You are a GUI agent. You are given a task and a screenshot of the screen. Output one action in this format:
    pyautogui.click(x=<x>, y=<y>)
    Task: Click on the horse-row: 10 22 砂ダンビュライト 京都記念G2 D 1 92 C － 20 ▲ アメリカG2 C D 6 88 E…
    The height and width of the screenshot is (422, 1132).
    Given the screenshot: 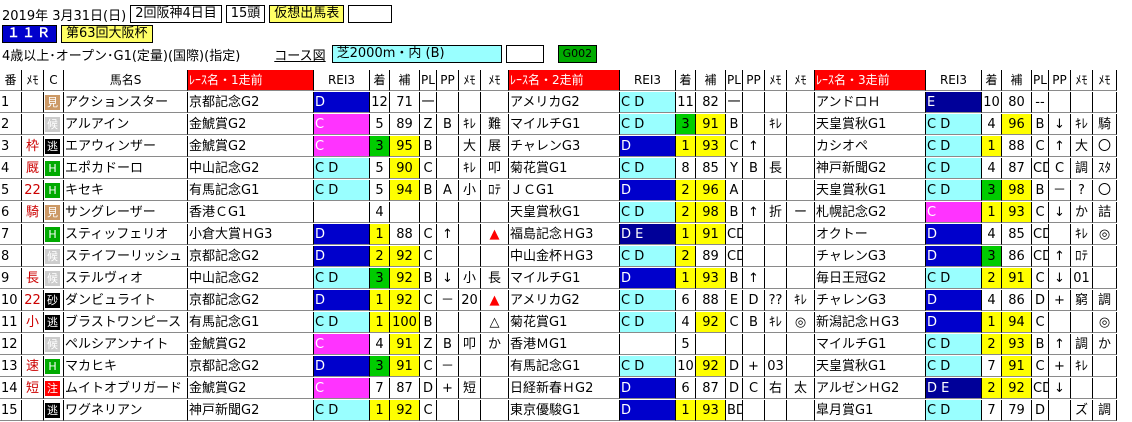 What is the action you would take?
    pyautogui.click(x=558, y=301)
    